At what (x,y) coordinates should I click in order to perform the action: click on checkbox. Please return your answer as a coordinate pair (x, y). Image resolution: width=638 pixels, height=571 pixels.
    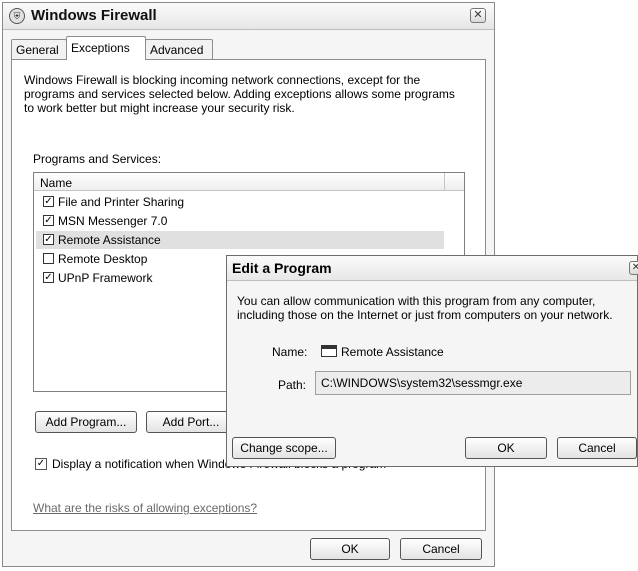
    Looking at the image, I should click on (48, 258).